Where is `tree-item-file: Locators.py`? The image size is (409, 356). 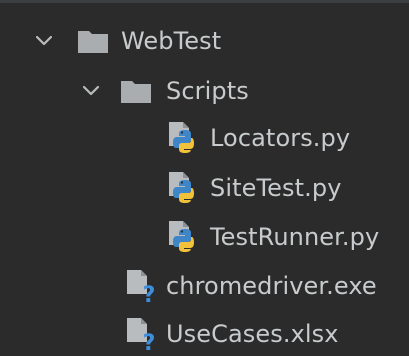
tree-item-file: Locators.py is located at coordinates (175, 138).